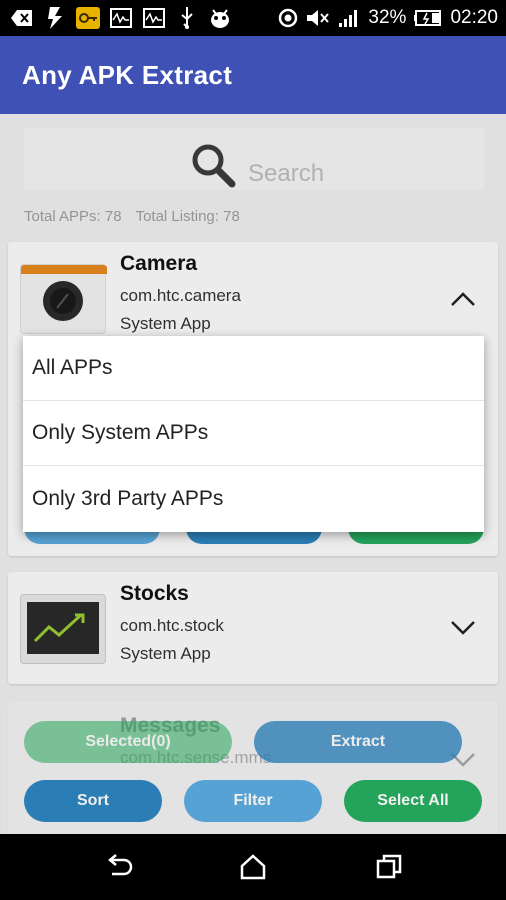 Image resolution: width=506 pixels, height=900 pixels. I want to click on recent-apps-icon, so click(389, 867).